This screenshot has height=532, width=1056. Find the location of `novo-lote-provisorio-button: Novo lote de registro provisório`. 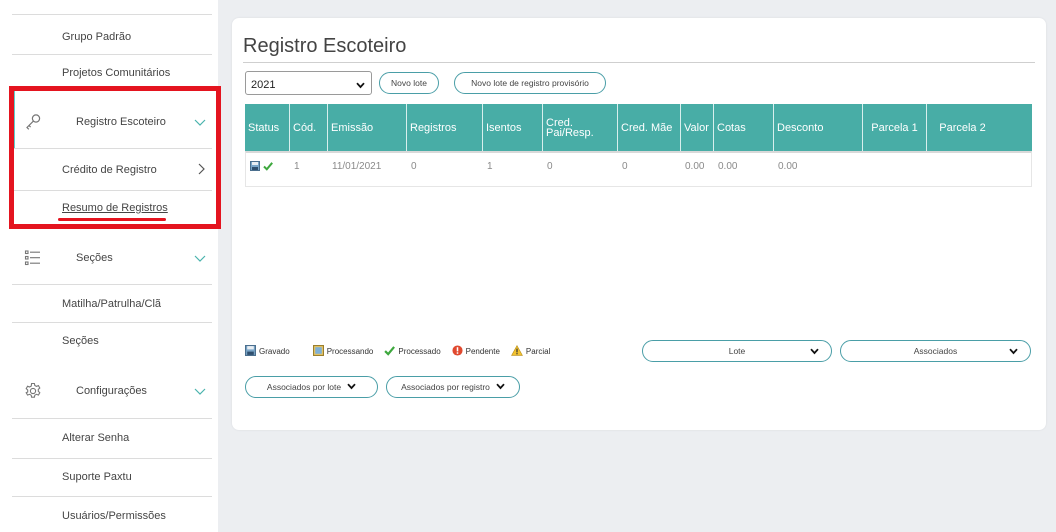

novo-lote-provisorio-button: Novo lote de registro provisório is located at coordinates (530, 83).